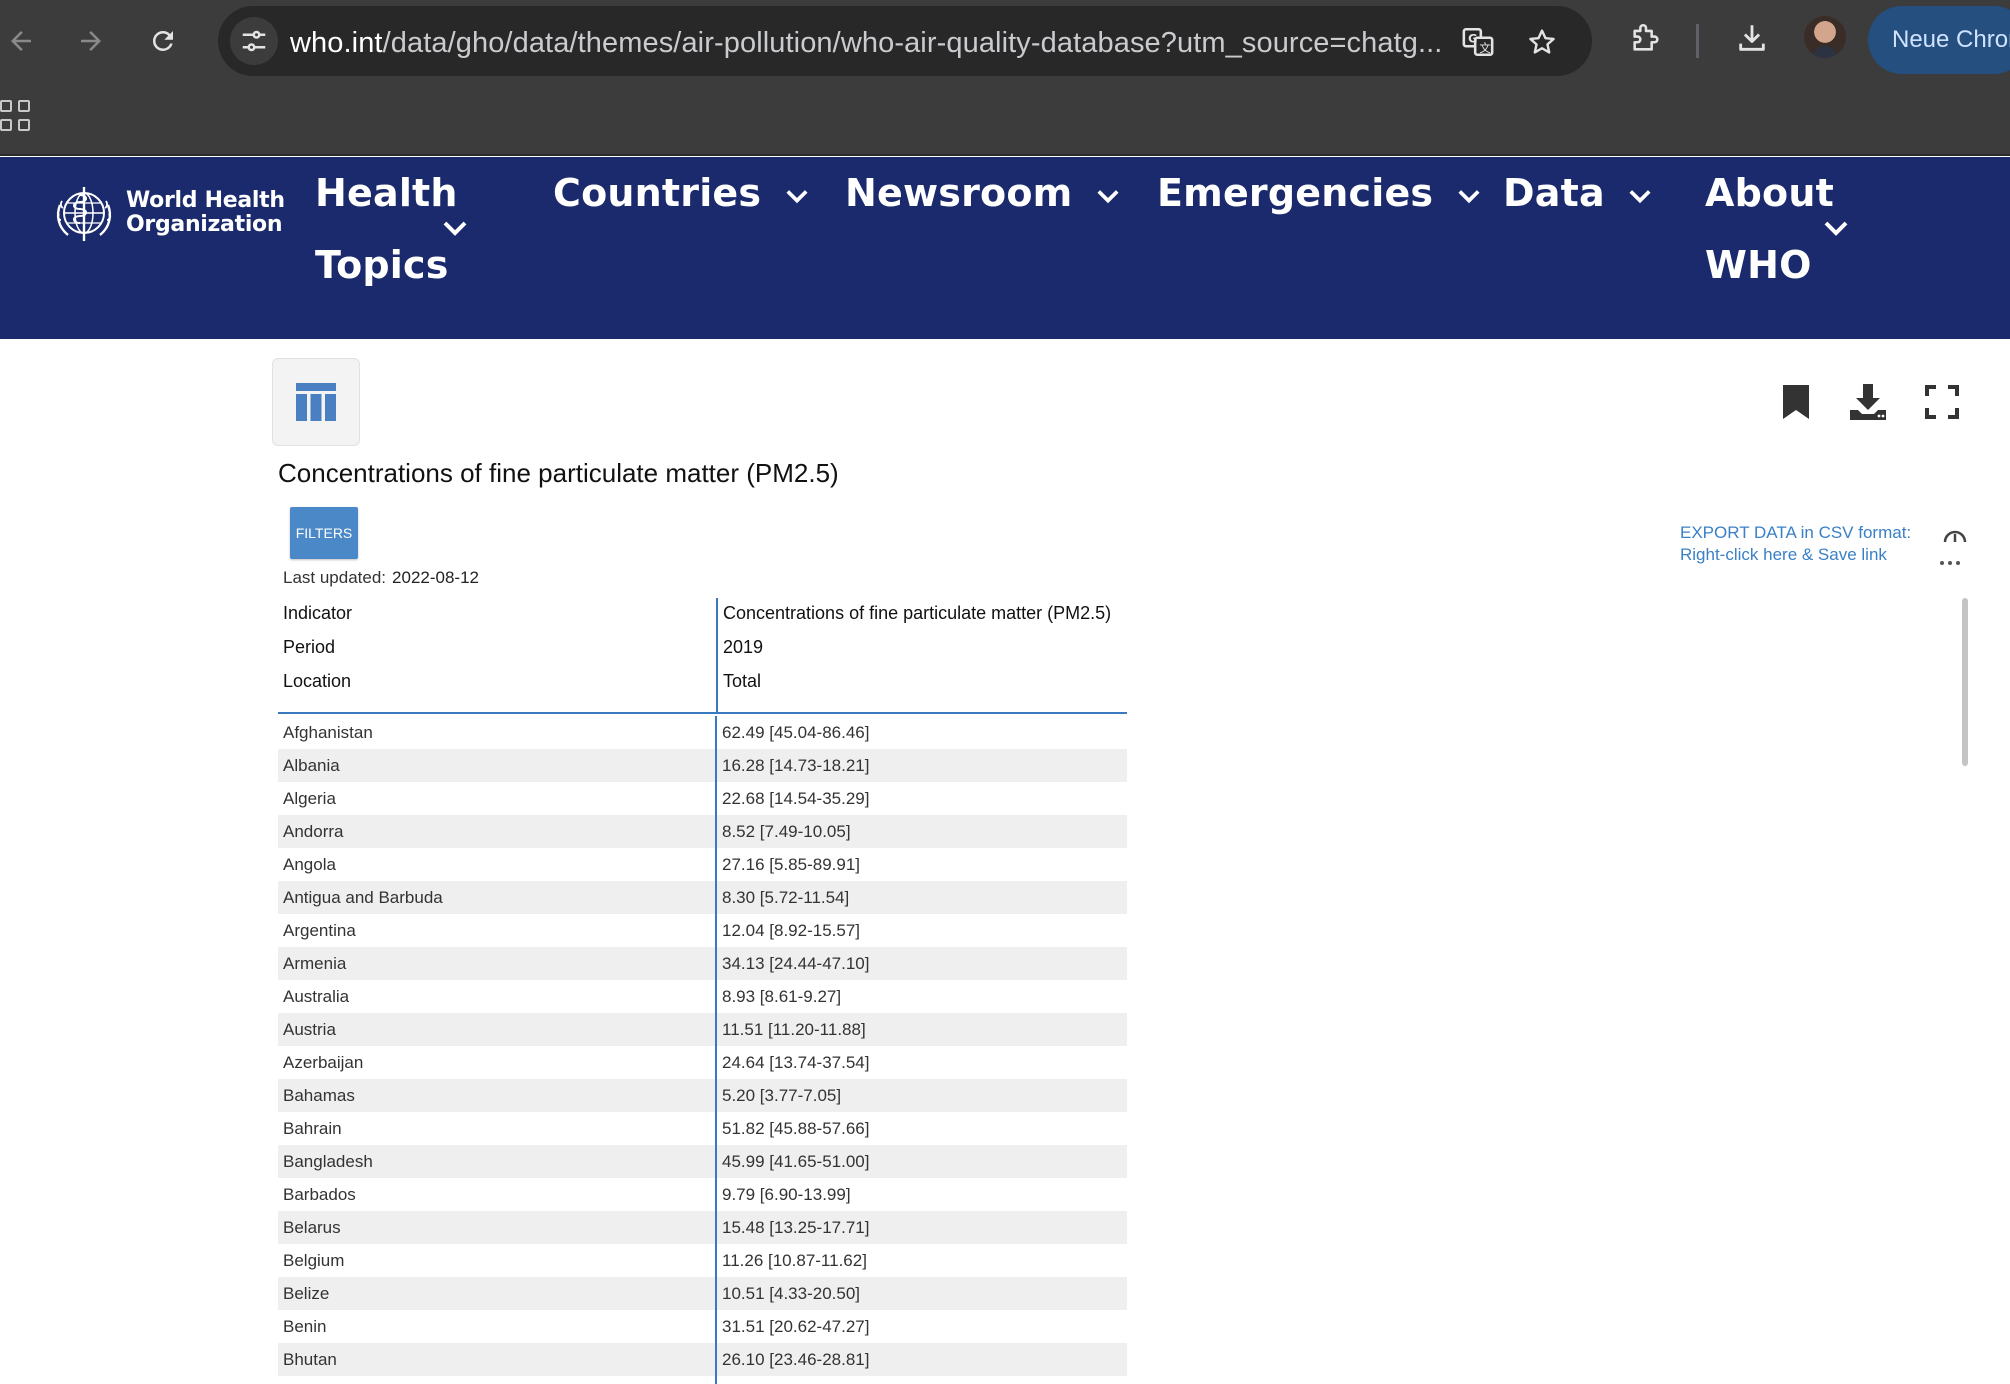 The image size is (2010, 1384). Describe the element at coordinates (163, 41) in the screenshot. I see `reload-button` at that location.